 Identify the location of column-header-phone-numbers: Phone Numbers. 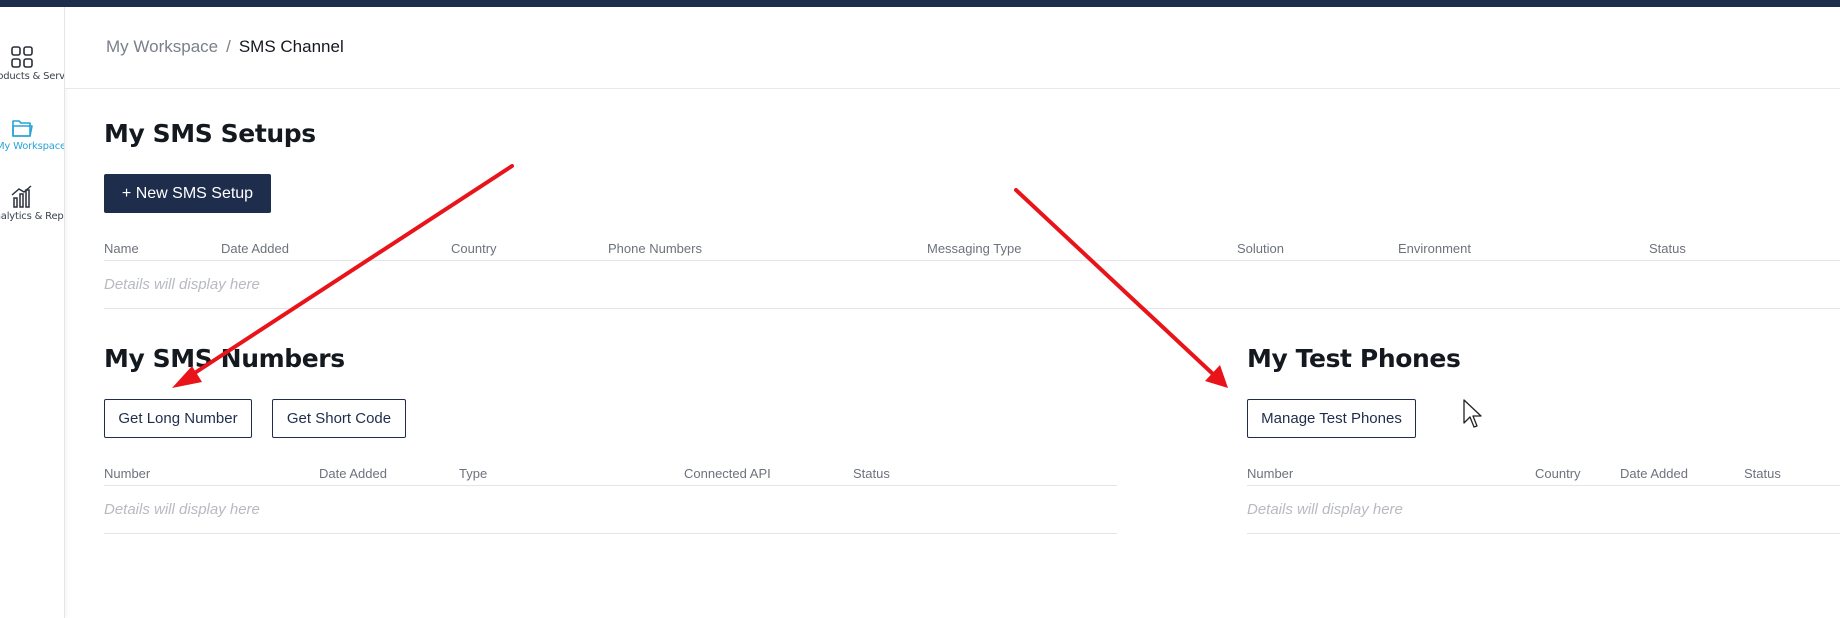
(655, 248).